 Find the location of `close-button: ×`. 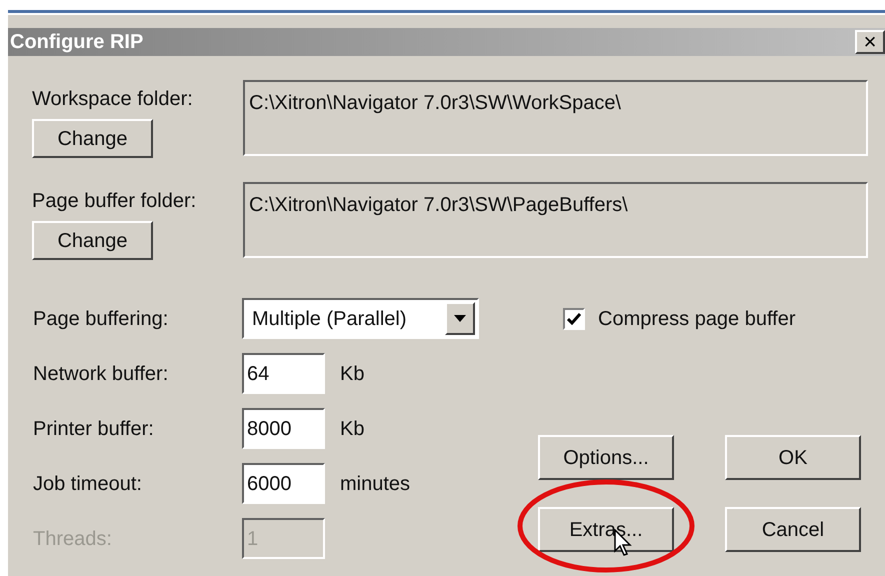

close-button: × is located at coordinates (870, 42).